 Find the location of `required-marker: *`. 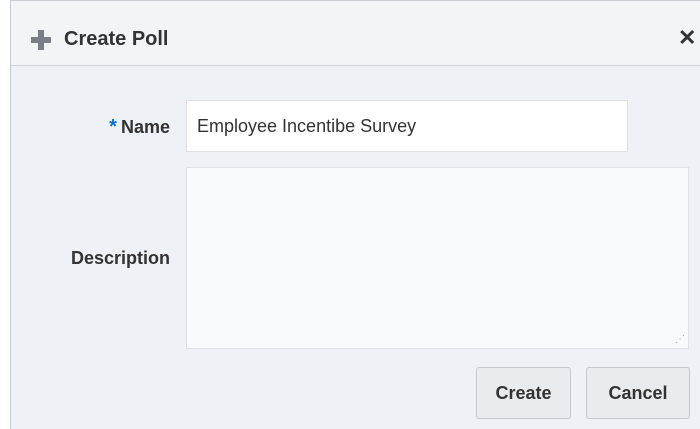

required-marker: * is located at coordinates (113, 127).